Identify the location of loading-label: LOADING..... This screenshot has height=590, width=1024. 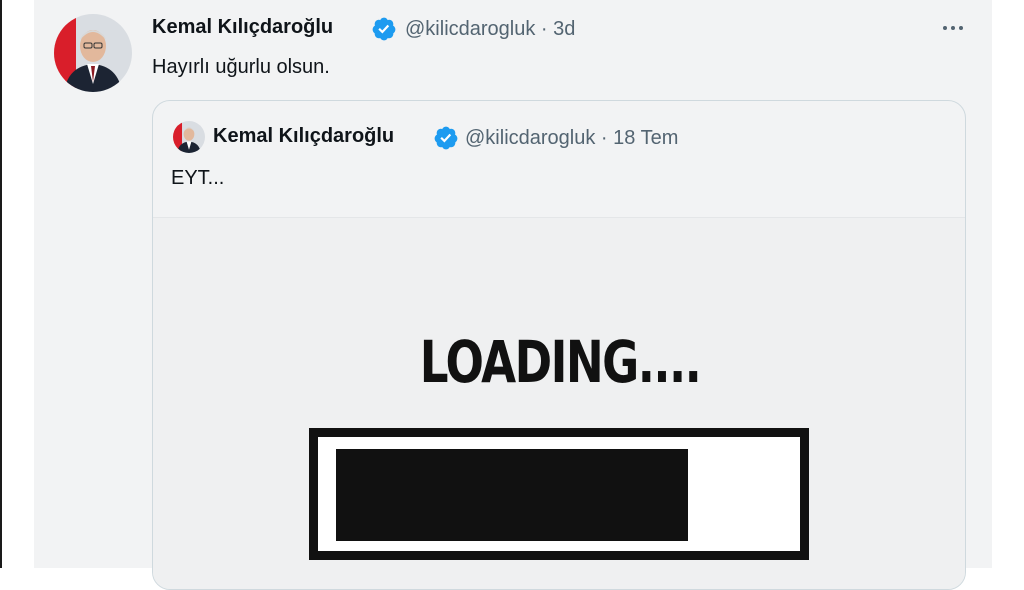
(560, 362).